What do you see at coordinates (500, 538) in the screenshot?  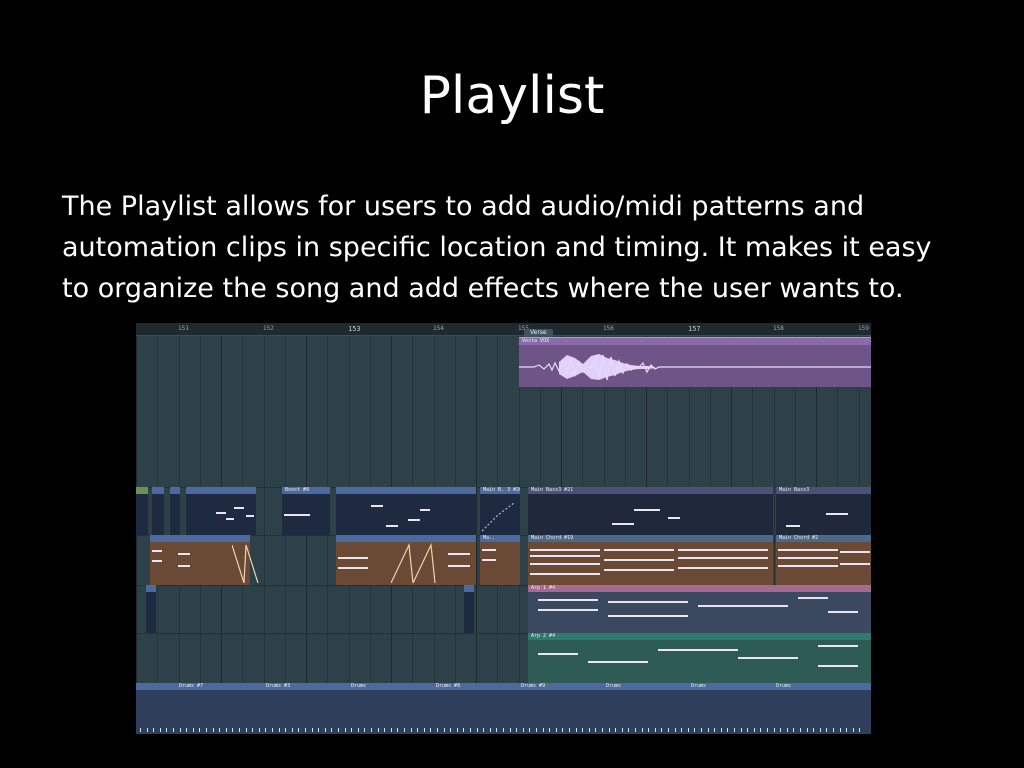 I see `clip-label: Ma..` at bounding box center [500, 538].